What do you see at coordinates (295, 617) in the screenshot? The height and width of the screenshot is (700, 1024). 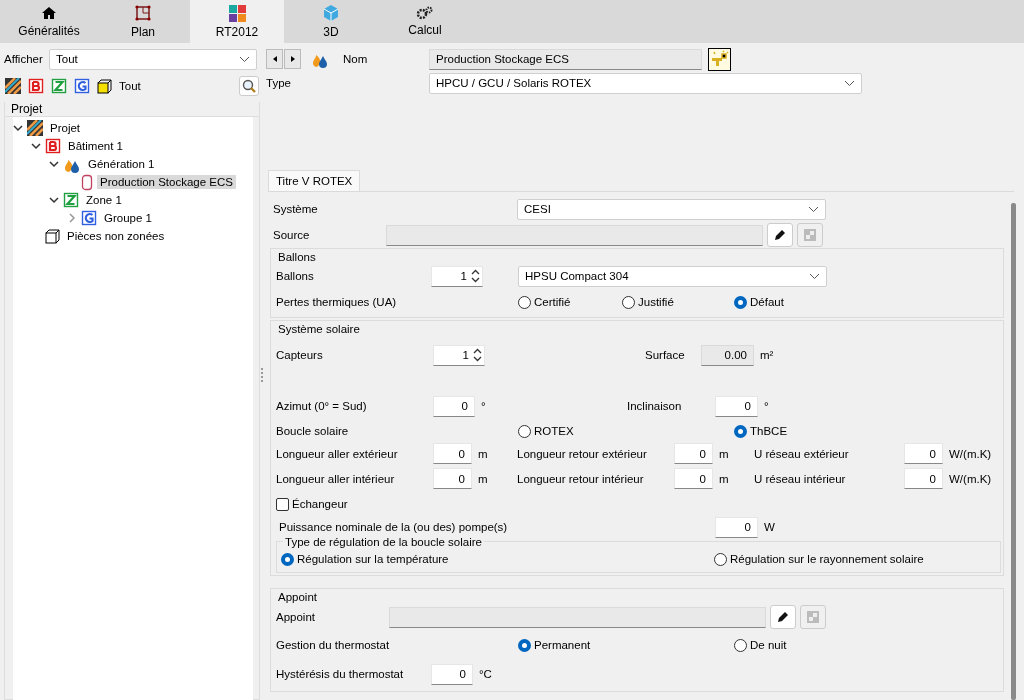 I see `field-label: Appoint` at bounding box center [295, 617].